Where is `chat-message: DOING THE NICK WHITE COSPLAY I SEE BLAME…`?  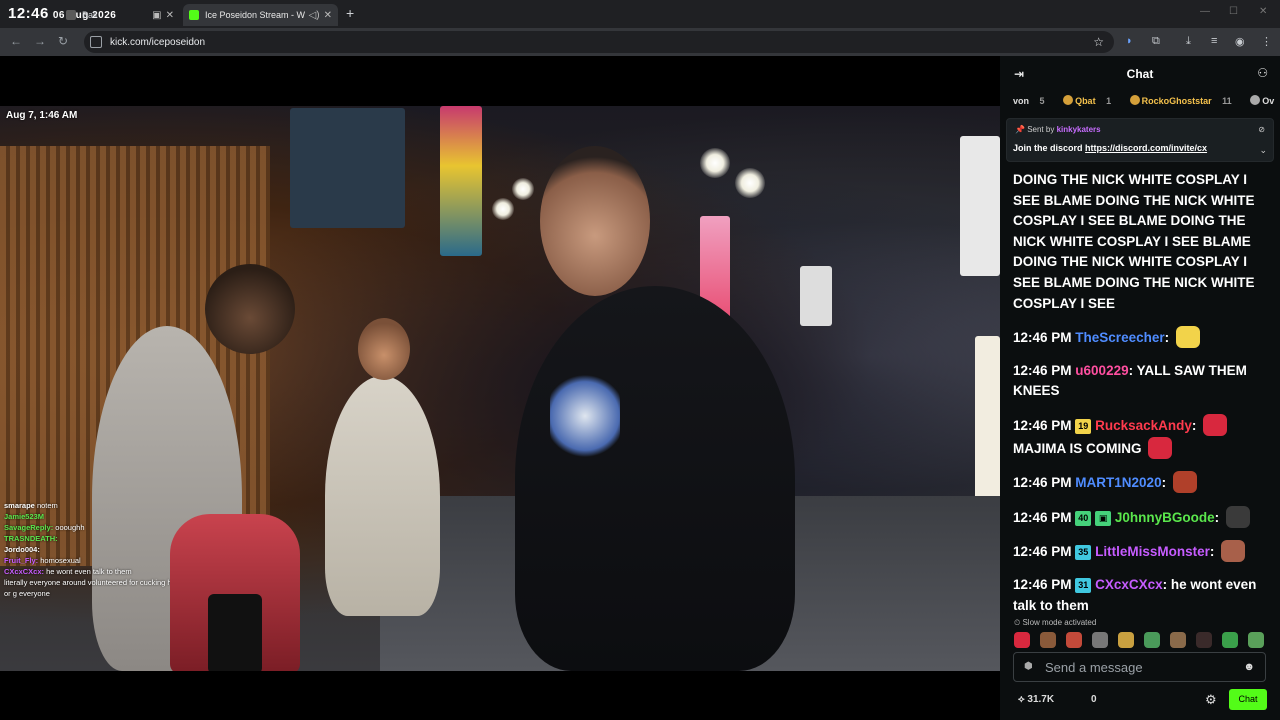 chat-message: DOING THE NICK WHITE COSPLAY I SEE BLAME… is located at coordinates (1134, 241).